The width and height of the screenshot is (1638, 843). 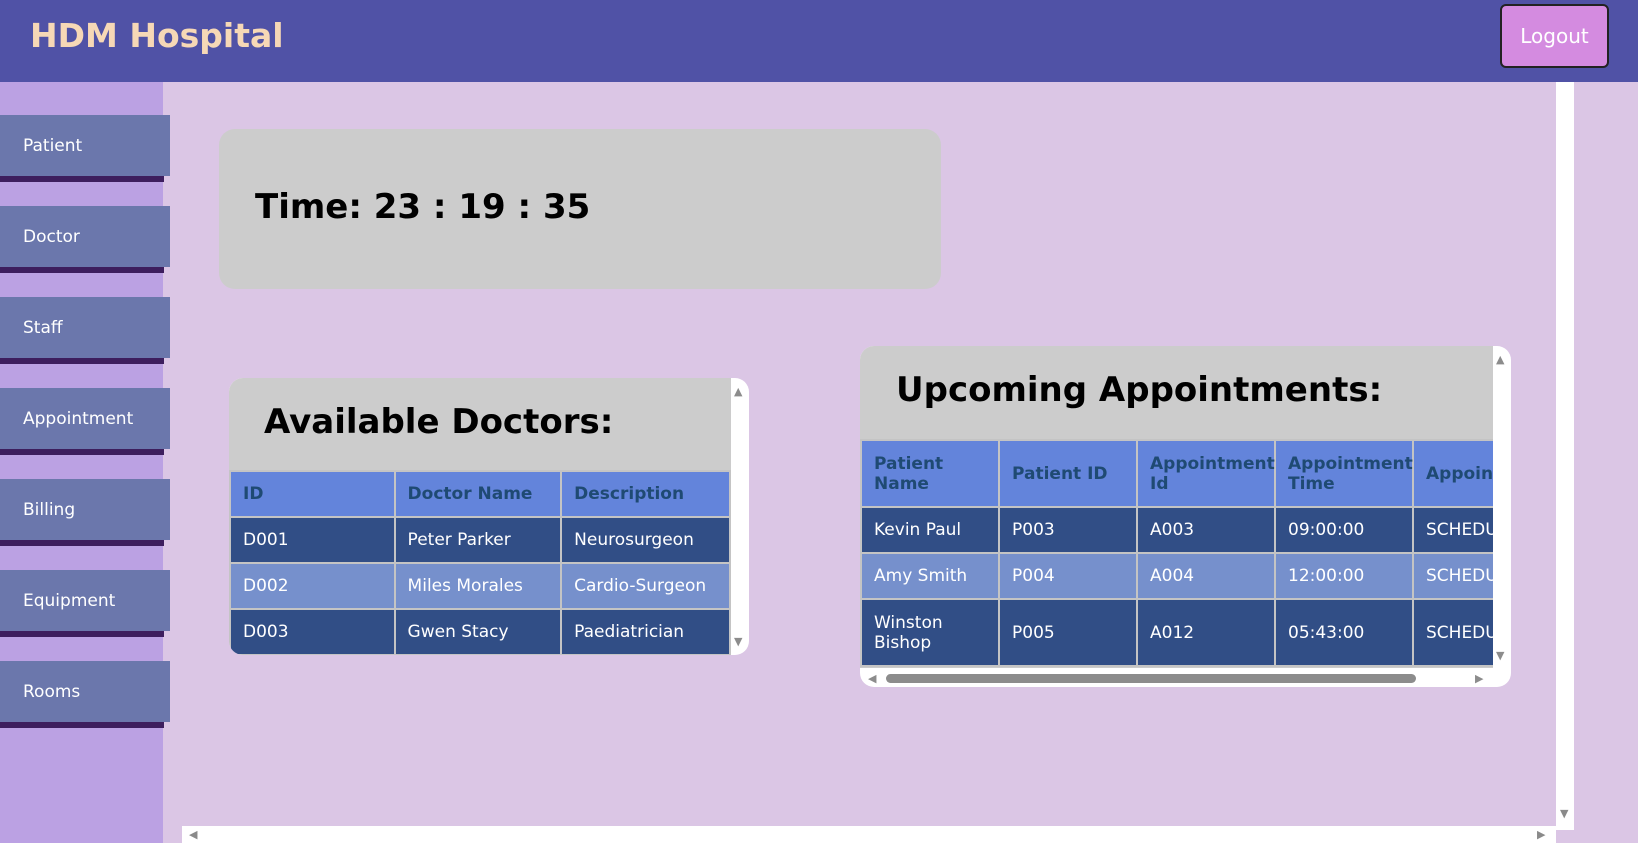 I want to click on table-cell: Paediatrician, so click(x=645, y=631).